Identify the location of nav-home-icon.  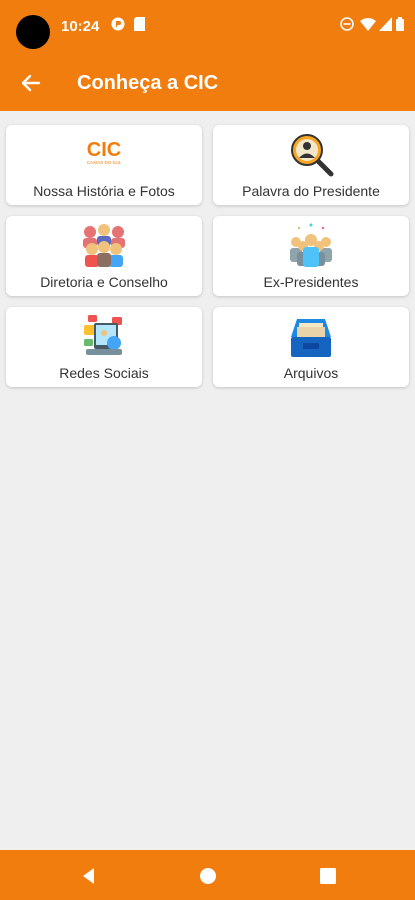
(208, 876).